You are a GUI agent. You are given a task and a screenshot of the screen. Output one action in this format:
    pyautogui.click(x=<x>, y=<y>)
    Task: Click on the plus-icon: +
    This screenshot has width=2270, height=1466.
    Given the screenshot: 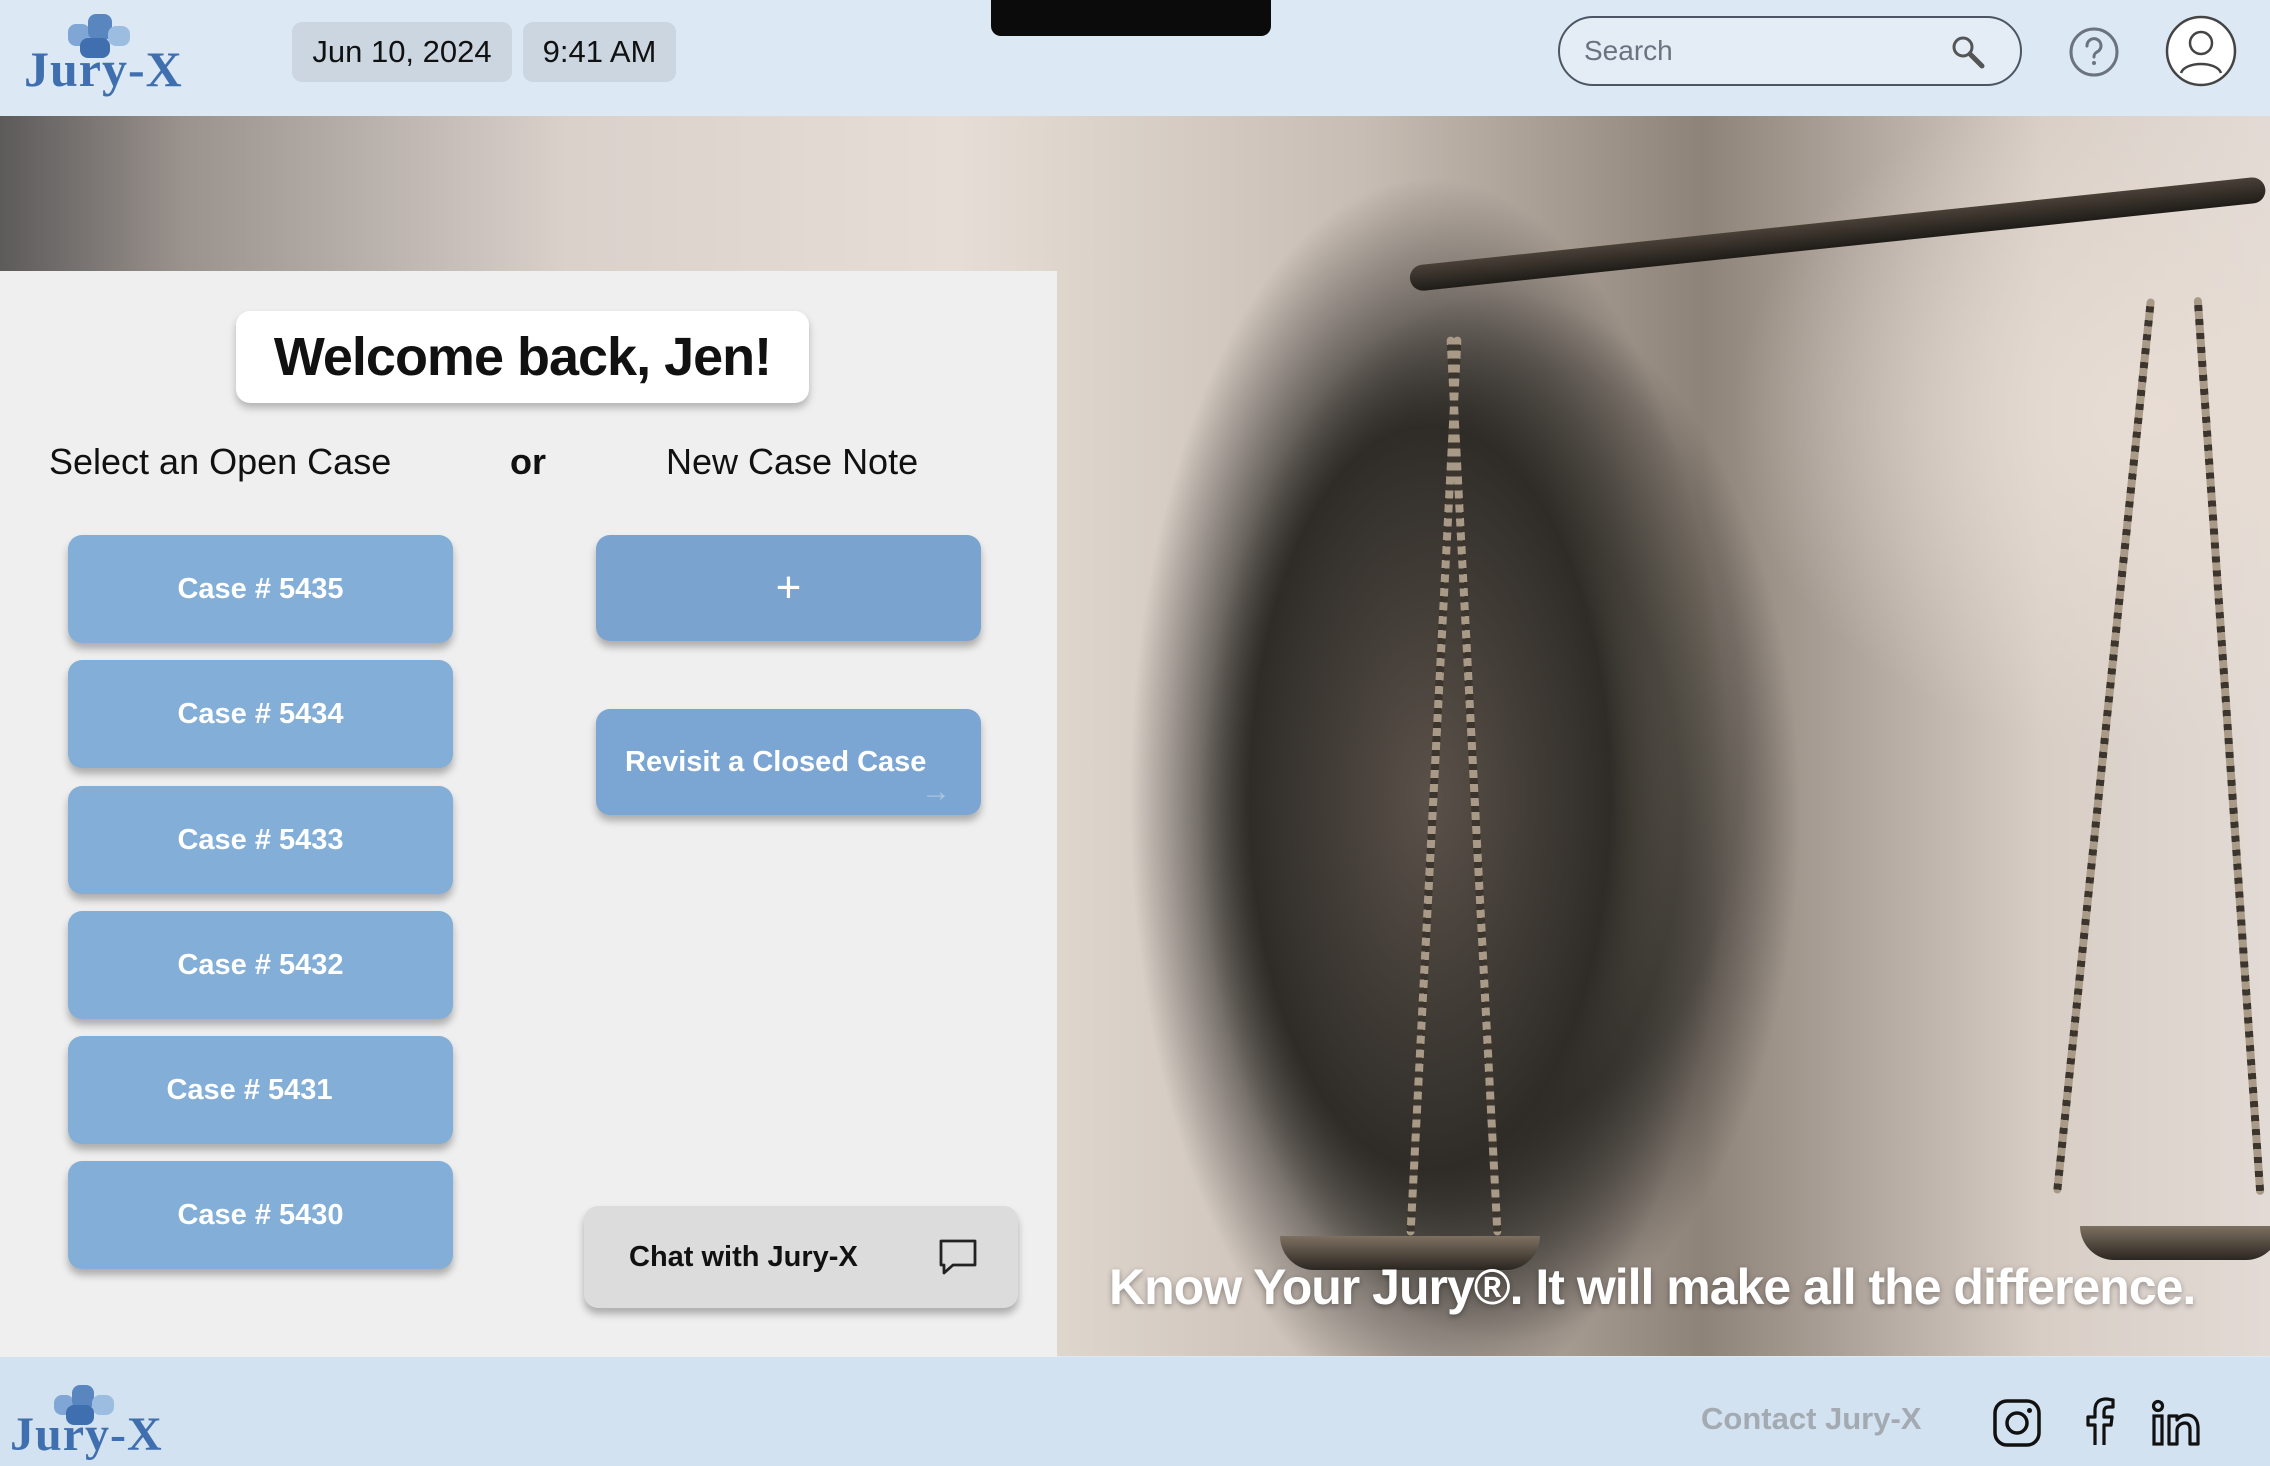 What is the action you would take?
    pyautogui.click(x=788, y=587)
    